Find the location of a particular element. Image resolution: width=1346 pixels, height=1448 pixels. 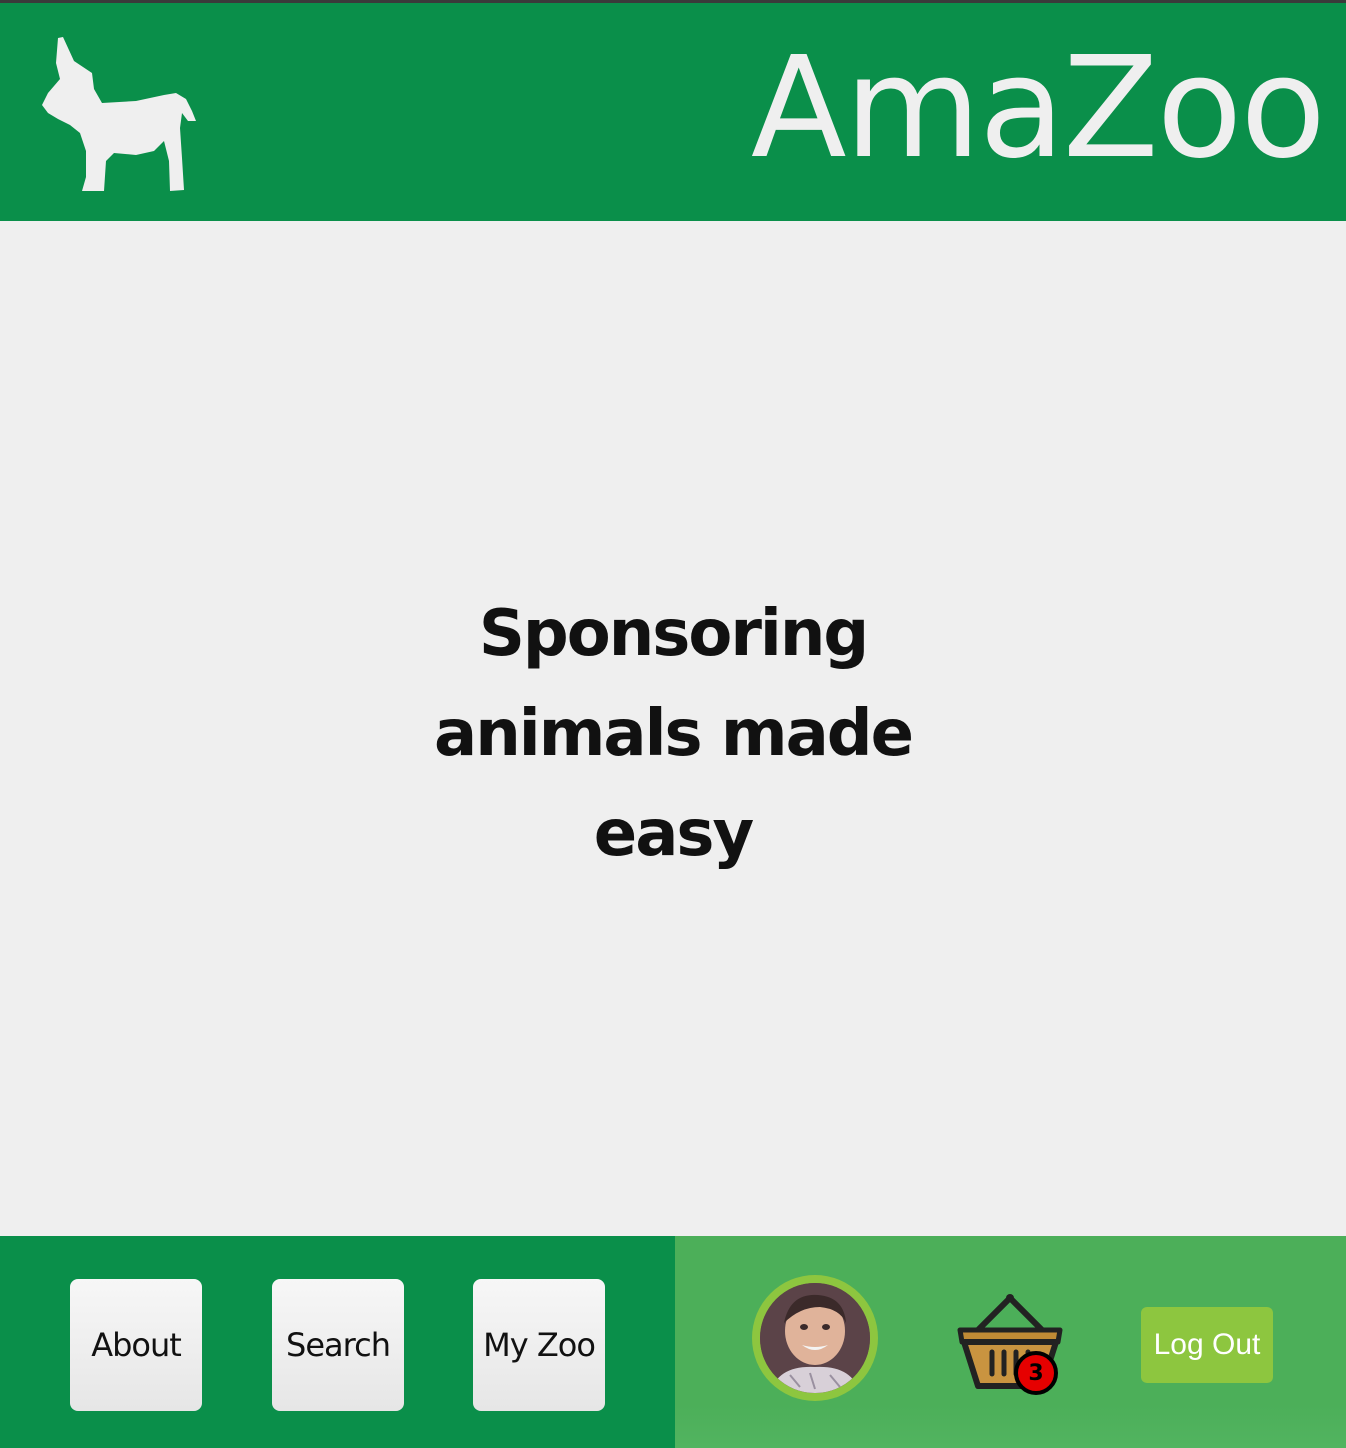

hero-tagline: Sponsoring animals made easy is located at coordinates (673, 734).